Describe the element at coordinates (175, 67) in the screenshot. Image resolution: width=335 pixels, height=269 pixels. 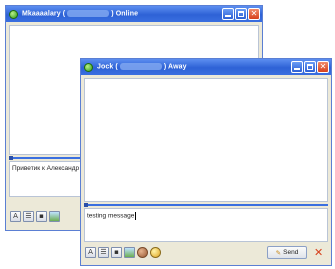
I see `front-window-status: ) Away` at that location.